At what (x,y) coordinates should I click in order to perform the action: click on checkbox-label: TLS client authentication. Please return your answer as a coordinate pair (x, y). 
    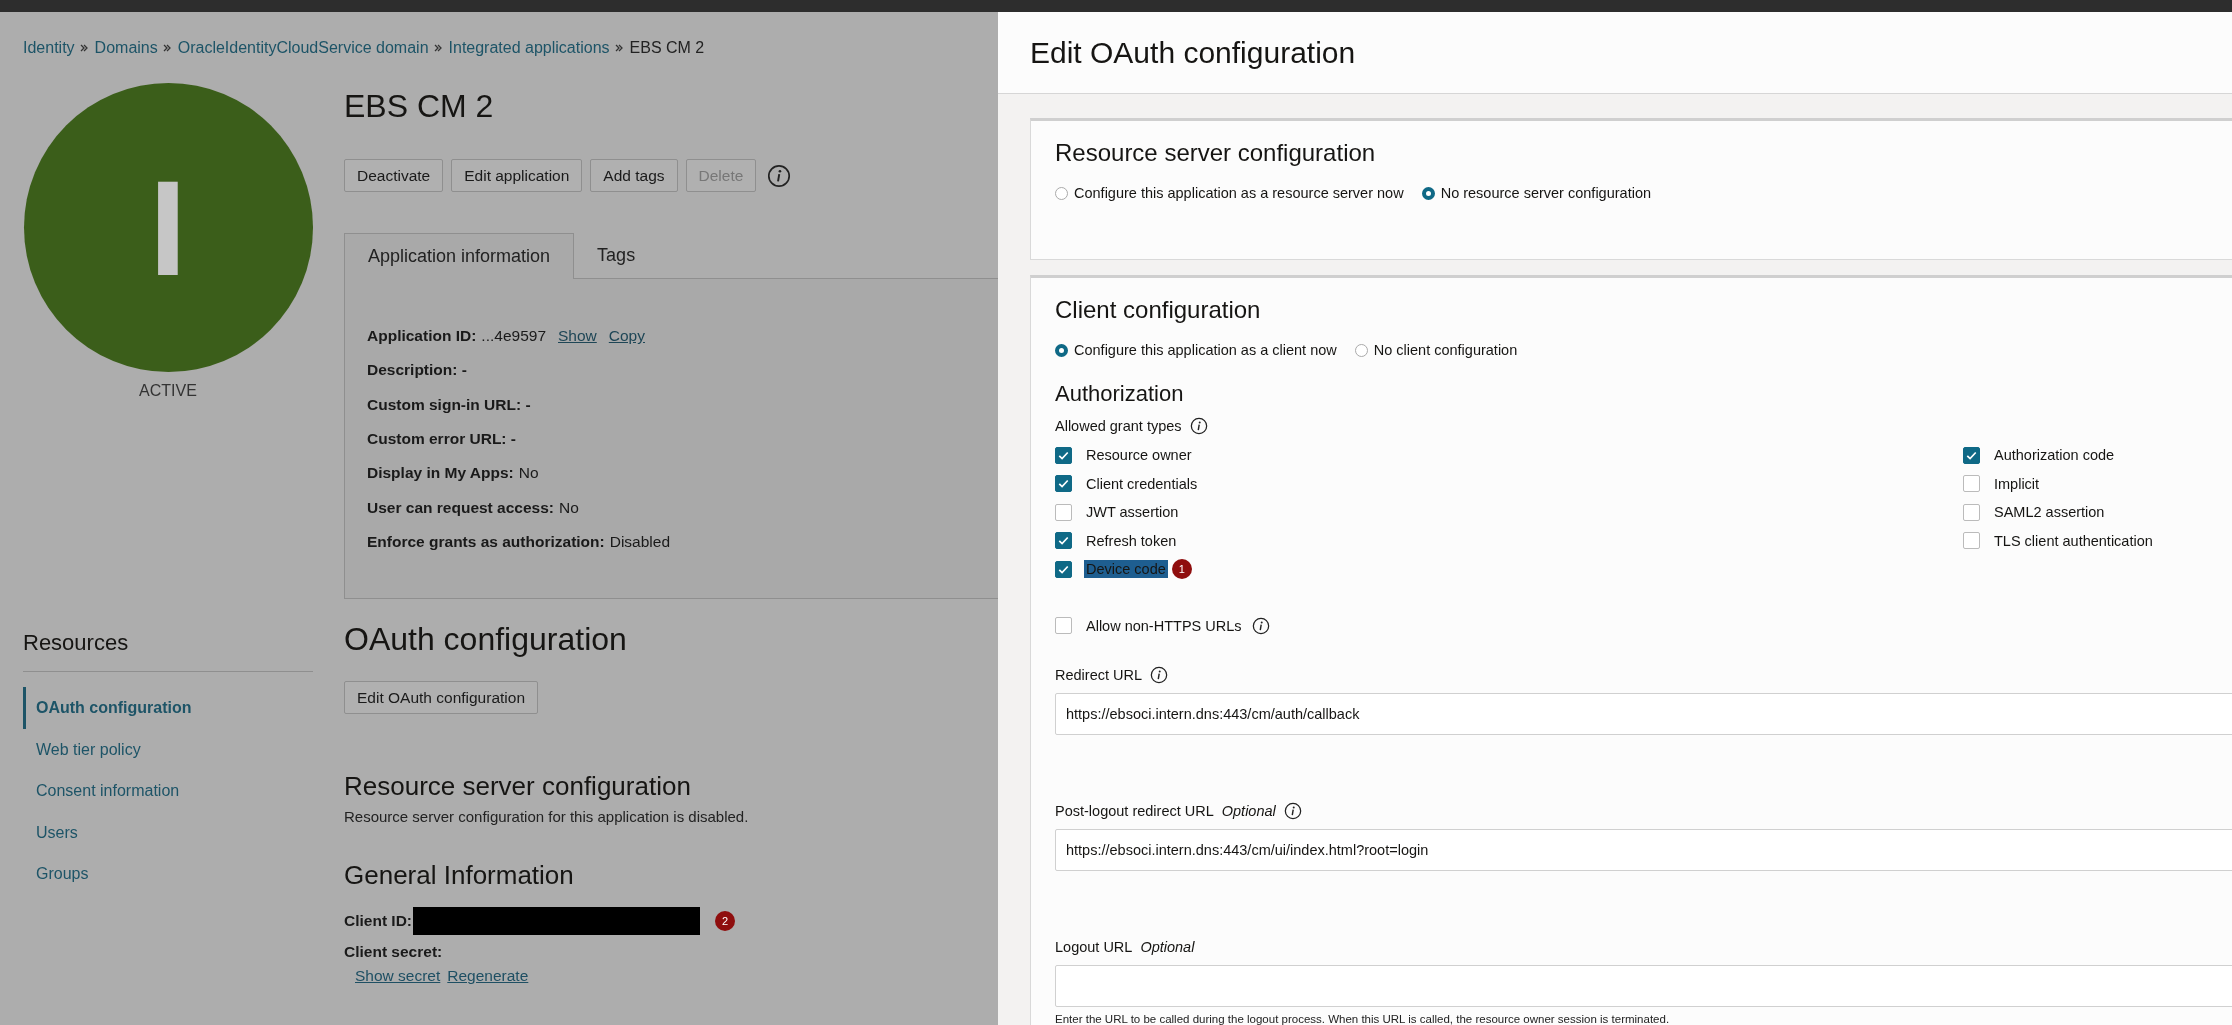
    Looking at the image, I should click on (2073, 540).